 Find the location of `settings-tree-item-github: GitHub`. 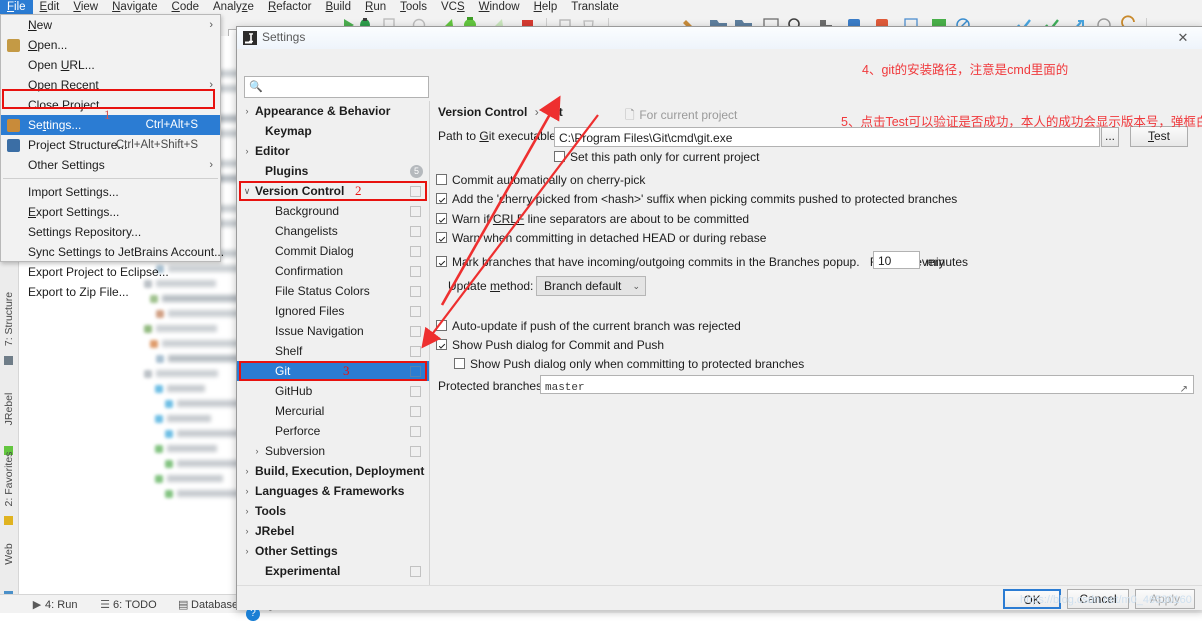

settings-tree-item-github: GitHub is located at coordinates (333, 391).